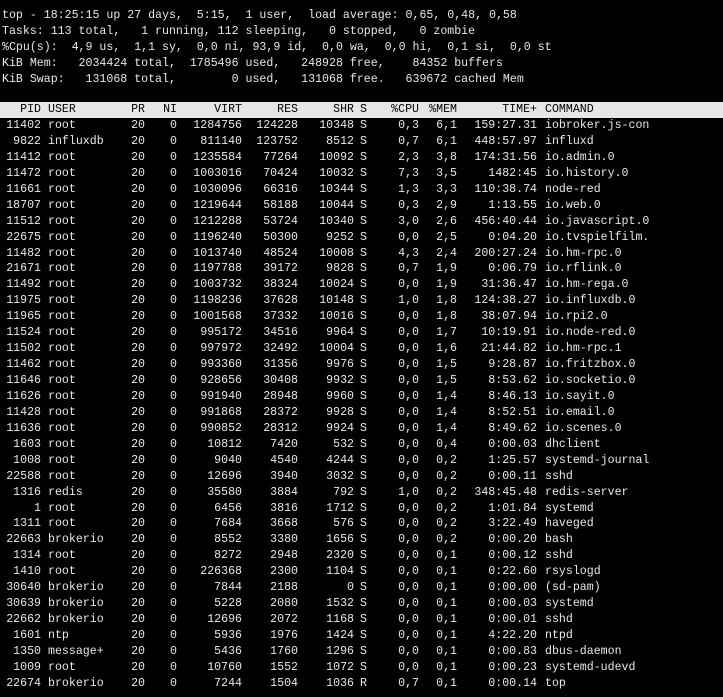 Image resolution: width=723 pixels, height=697 pixels. What do you see at coordinates (76, 141) in the screenshot?
I see `cell-user: influxdb` at bounding box center [76, 141].